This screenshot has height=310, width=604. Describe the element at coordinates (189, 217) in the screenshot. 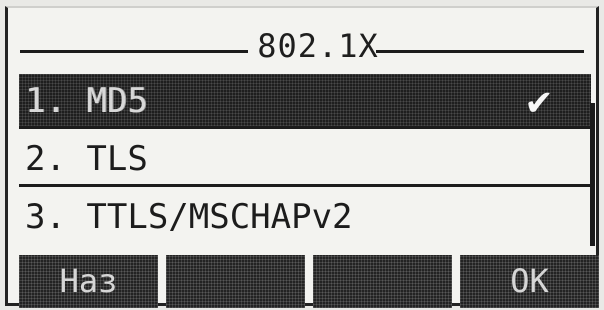

I see `menu-item-label: 3. TTLS/MSCHAPv2` at that location.